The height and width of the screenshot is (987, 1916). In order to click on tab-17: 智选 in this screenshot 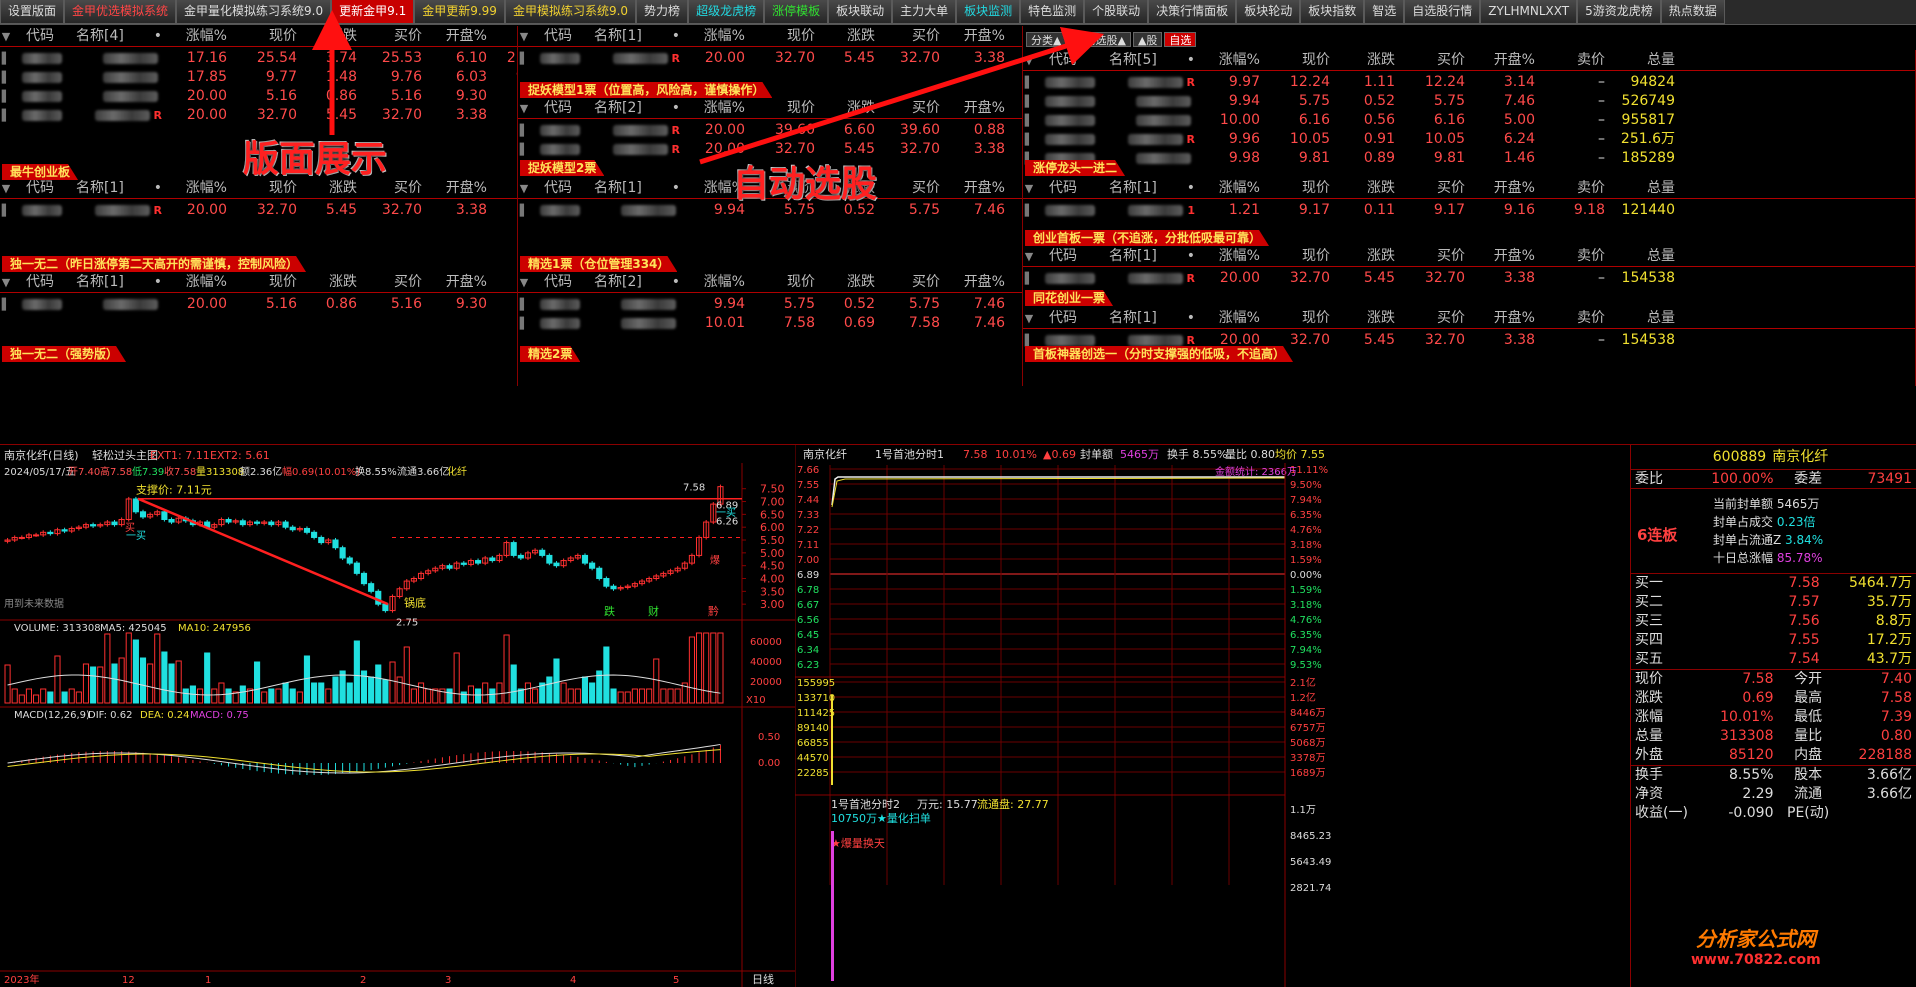, I will do `click(1384, 12)`.